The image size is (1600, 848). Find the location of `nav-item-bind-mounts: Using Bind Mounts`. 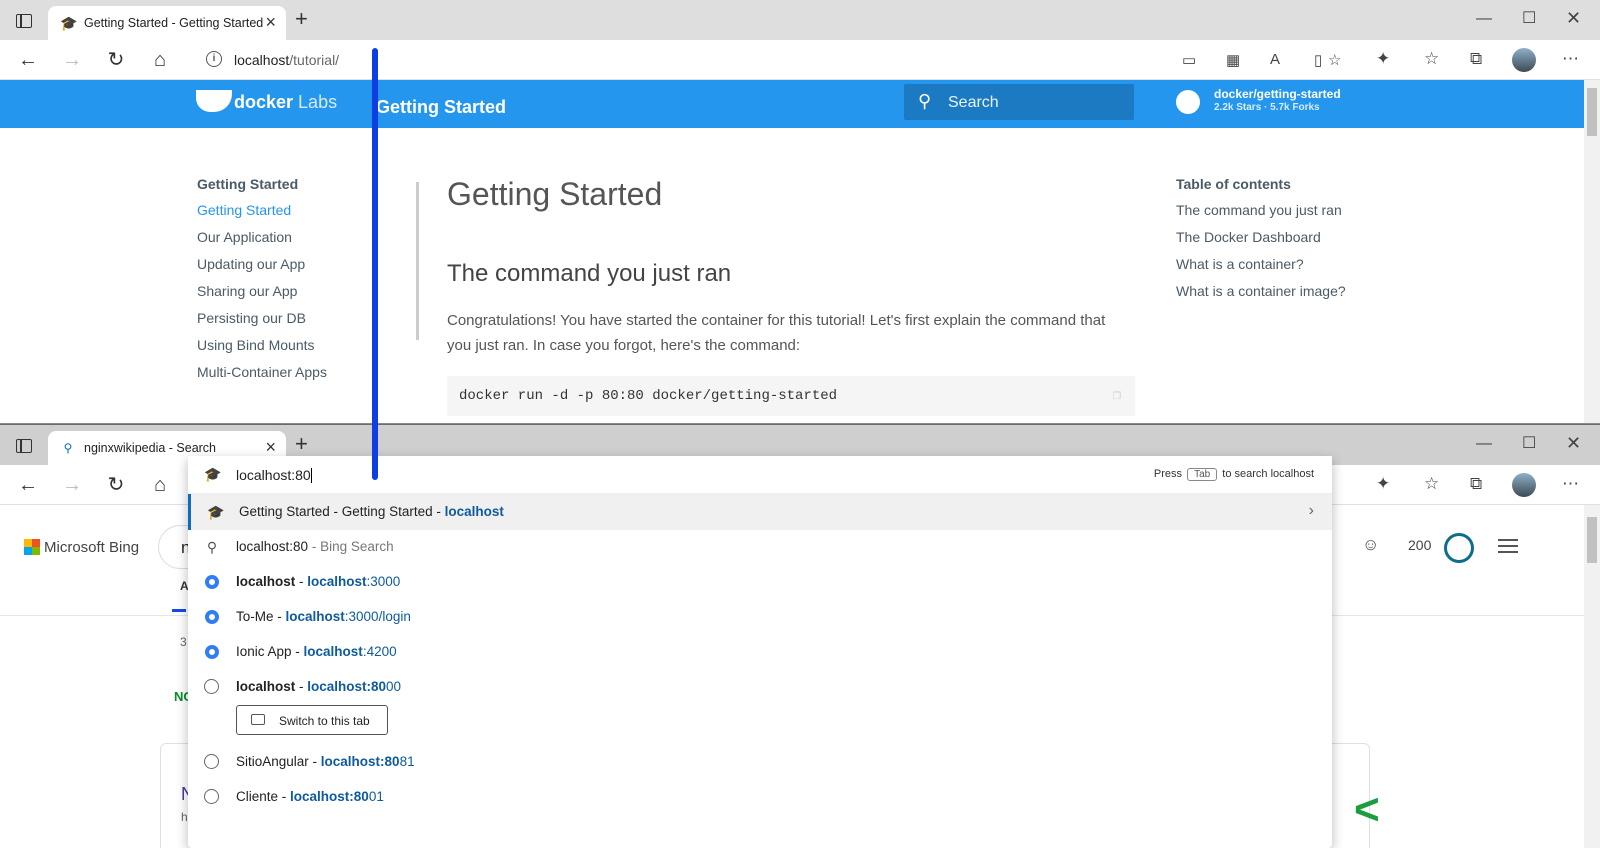

nav-item-bind-mounts: Using Bind Mounts is located at coordinates (262, 350).